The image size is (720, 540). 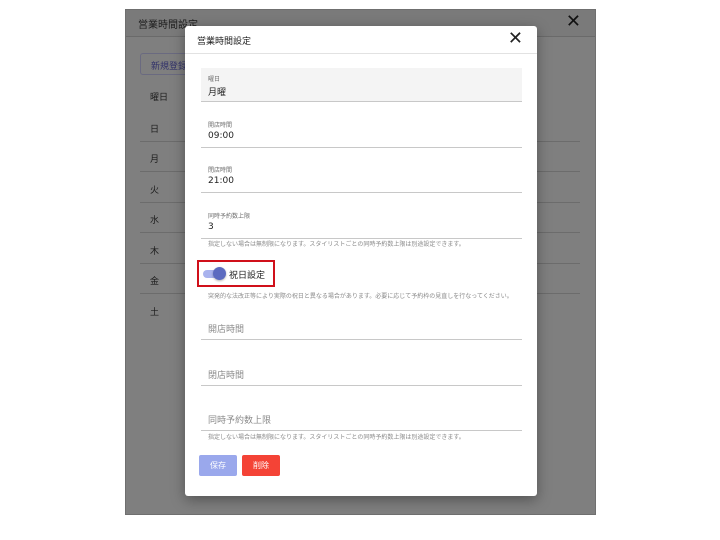 I want to click on weekday-column-header: 曜日, so click(x=159, y=98).